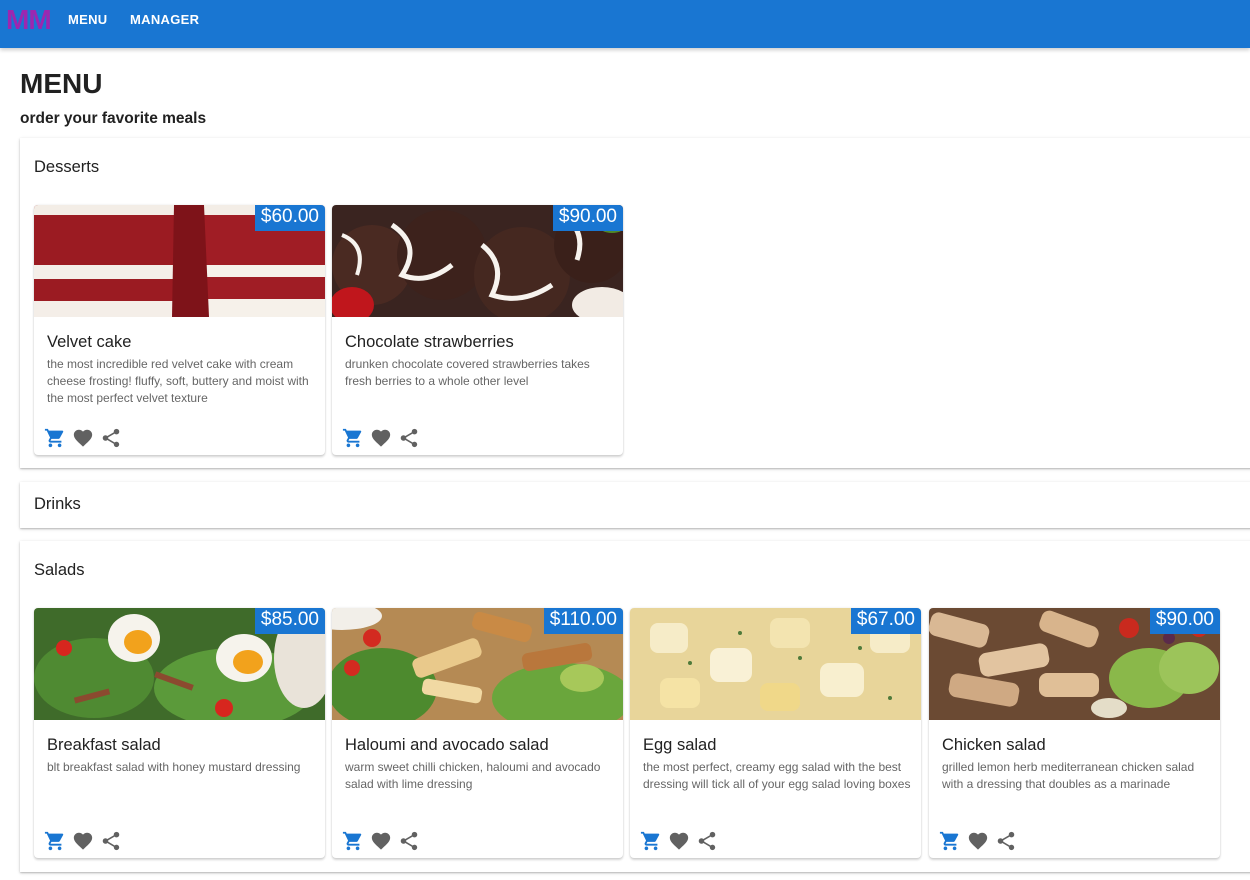 The width and height of the screenshot is (1250, 880). What do you see at coordinates (87, 19) in the screenshot?
I see `nav-menu-link: MENU` at bounding box center [87, 19].